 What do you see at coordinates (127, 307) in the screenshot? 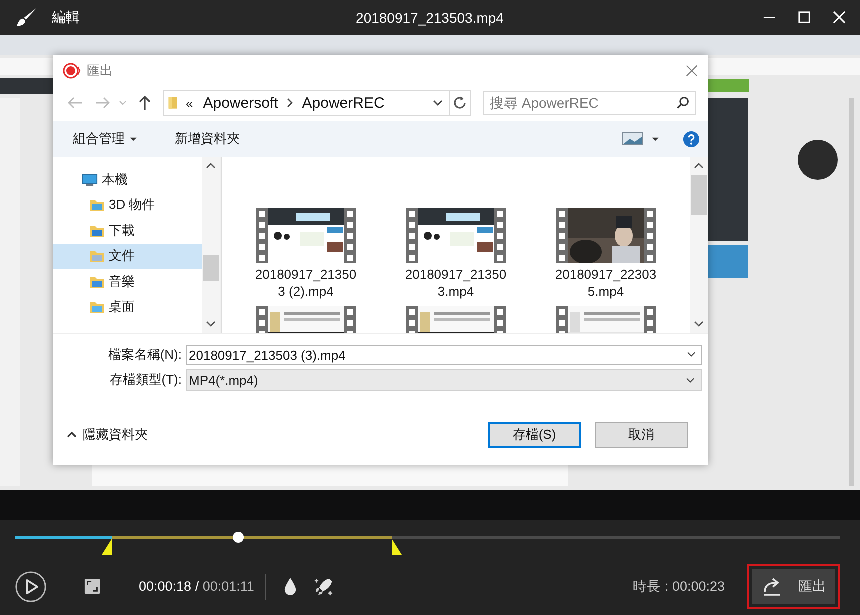
I see `tree-item: 桌面` at bounding box center [127, 307].